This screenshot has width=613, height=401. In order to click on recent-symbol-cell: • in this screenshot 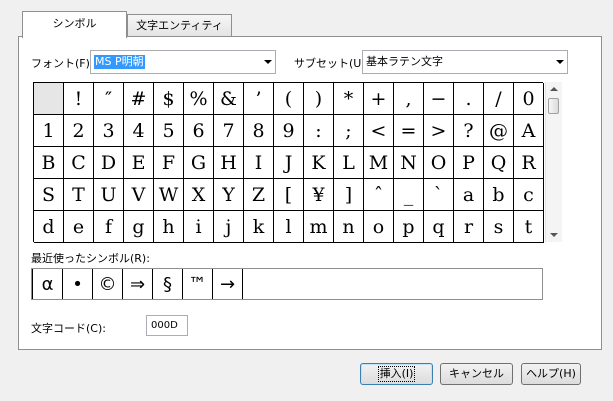, I will do `click(78, 284)`.